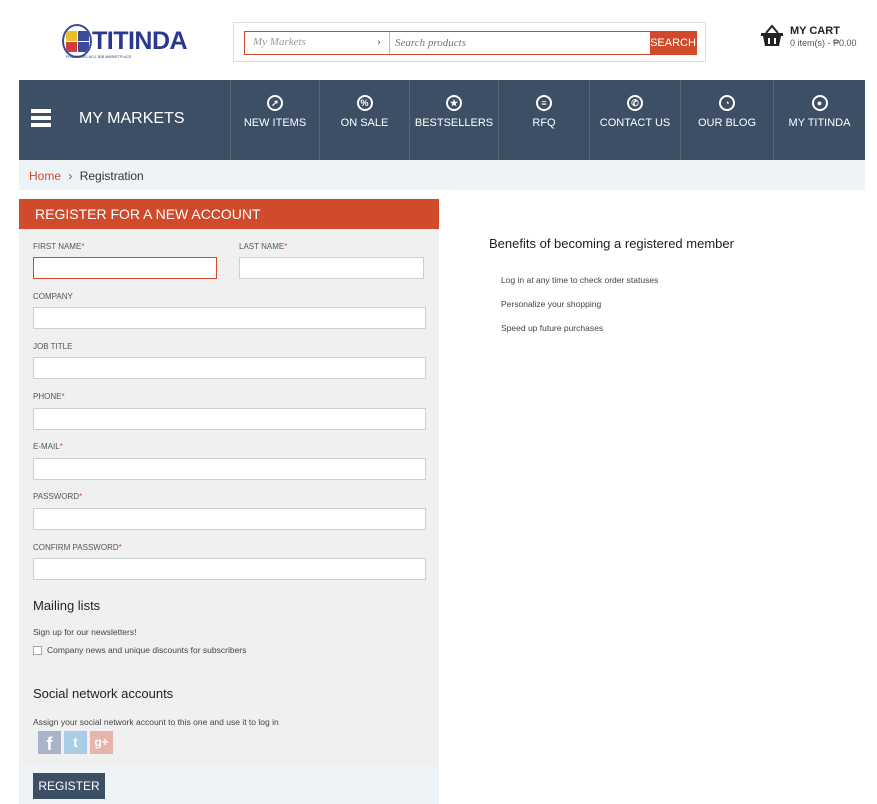  Describe the element at coordinates (140, 41) in the screenshot. I see `brand-name: TITINDA` at that location.